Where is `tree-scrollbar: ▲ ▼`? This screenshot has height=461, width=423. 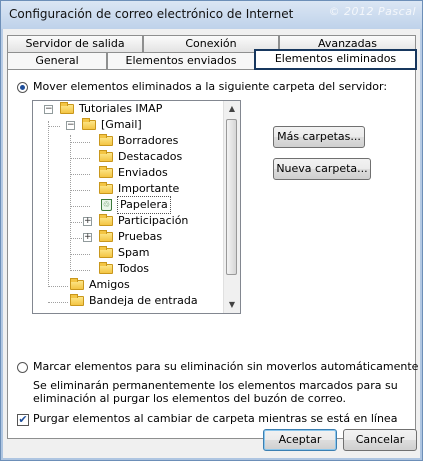 tree-scrollbar: ▲ ▼ is located at coordinates (231, 207).